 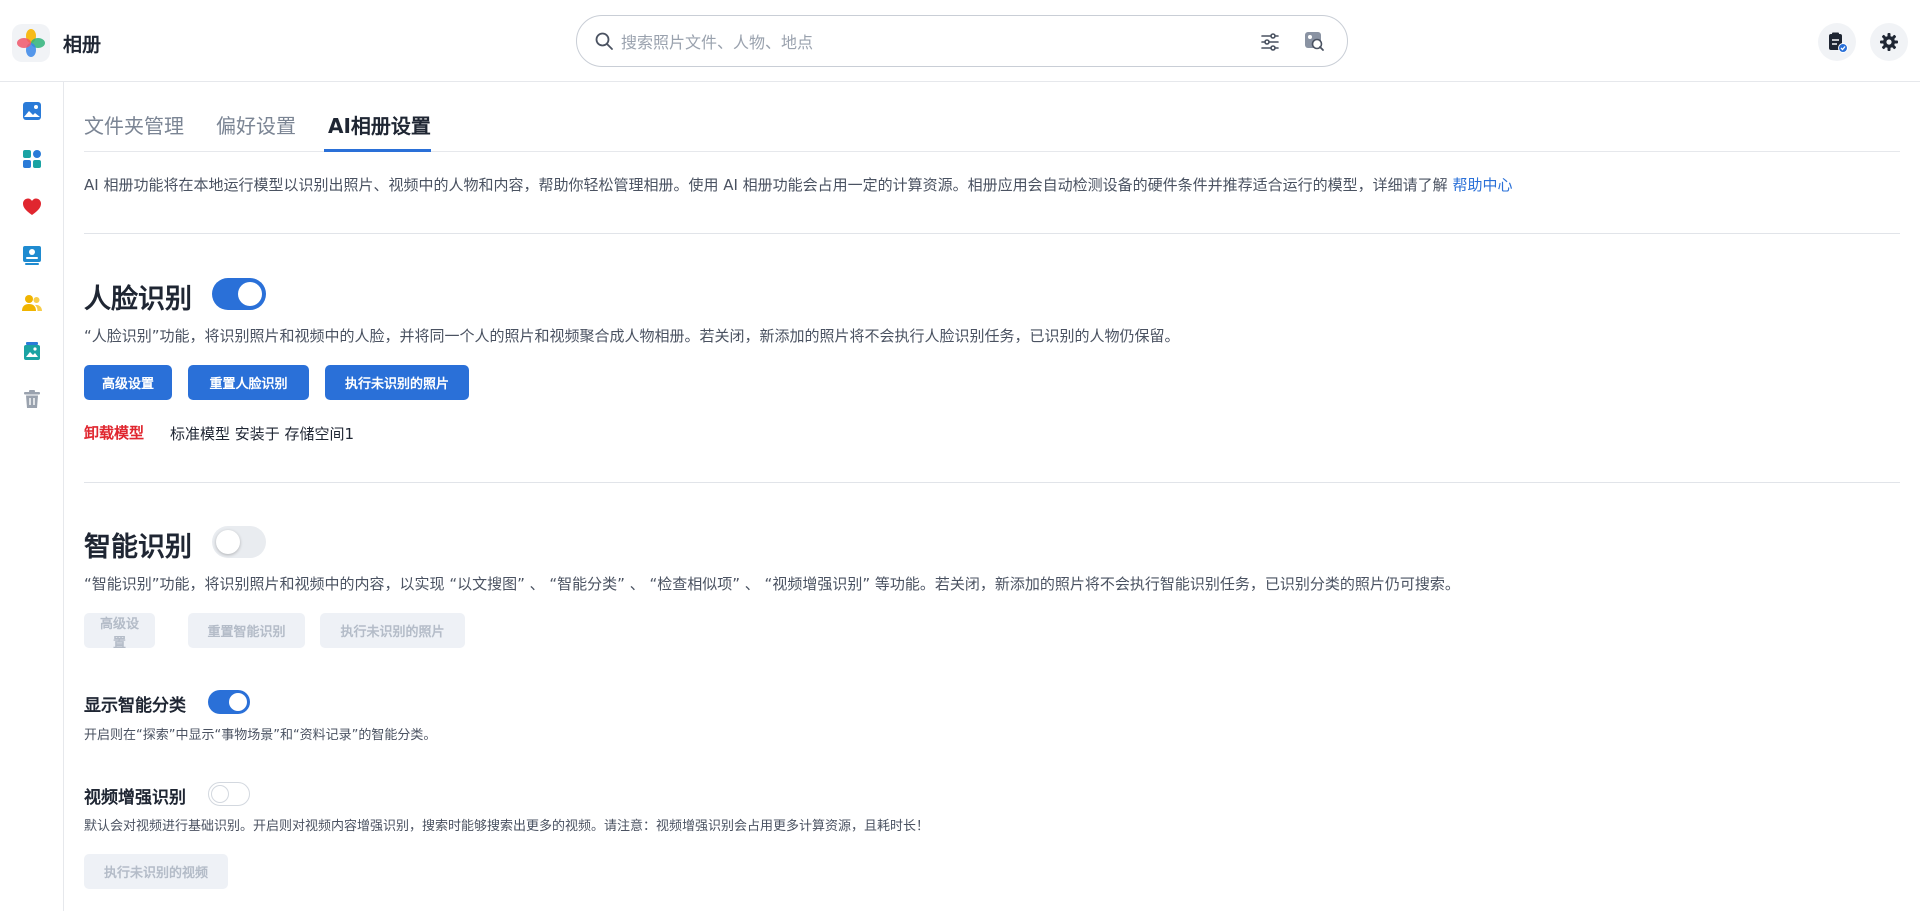 I want to click on image-icon, so click(x=32, y=111).